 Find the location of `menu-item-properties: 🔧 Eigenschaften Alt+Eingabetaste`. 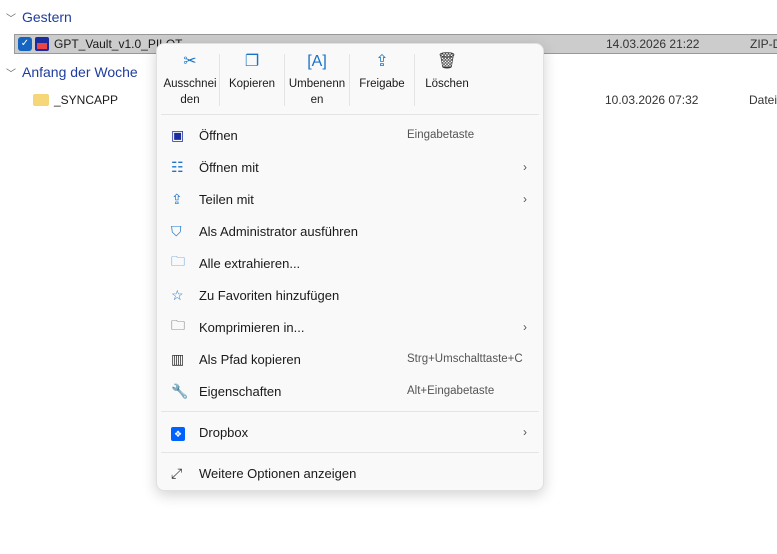

menu-item-properties: 🔧 Eigenschaften Alt+Eingabetaste is located at coordinates (350, 391).